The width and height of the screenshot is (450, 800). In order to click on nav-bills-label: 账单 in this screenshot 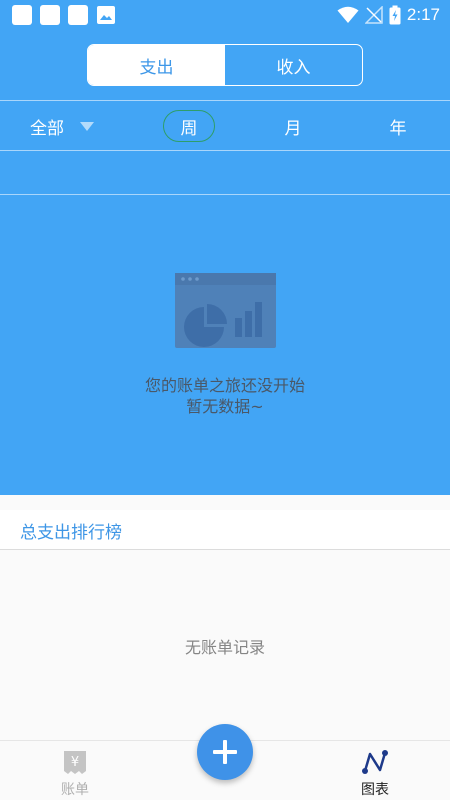, I will do `click(75, 790)`.